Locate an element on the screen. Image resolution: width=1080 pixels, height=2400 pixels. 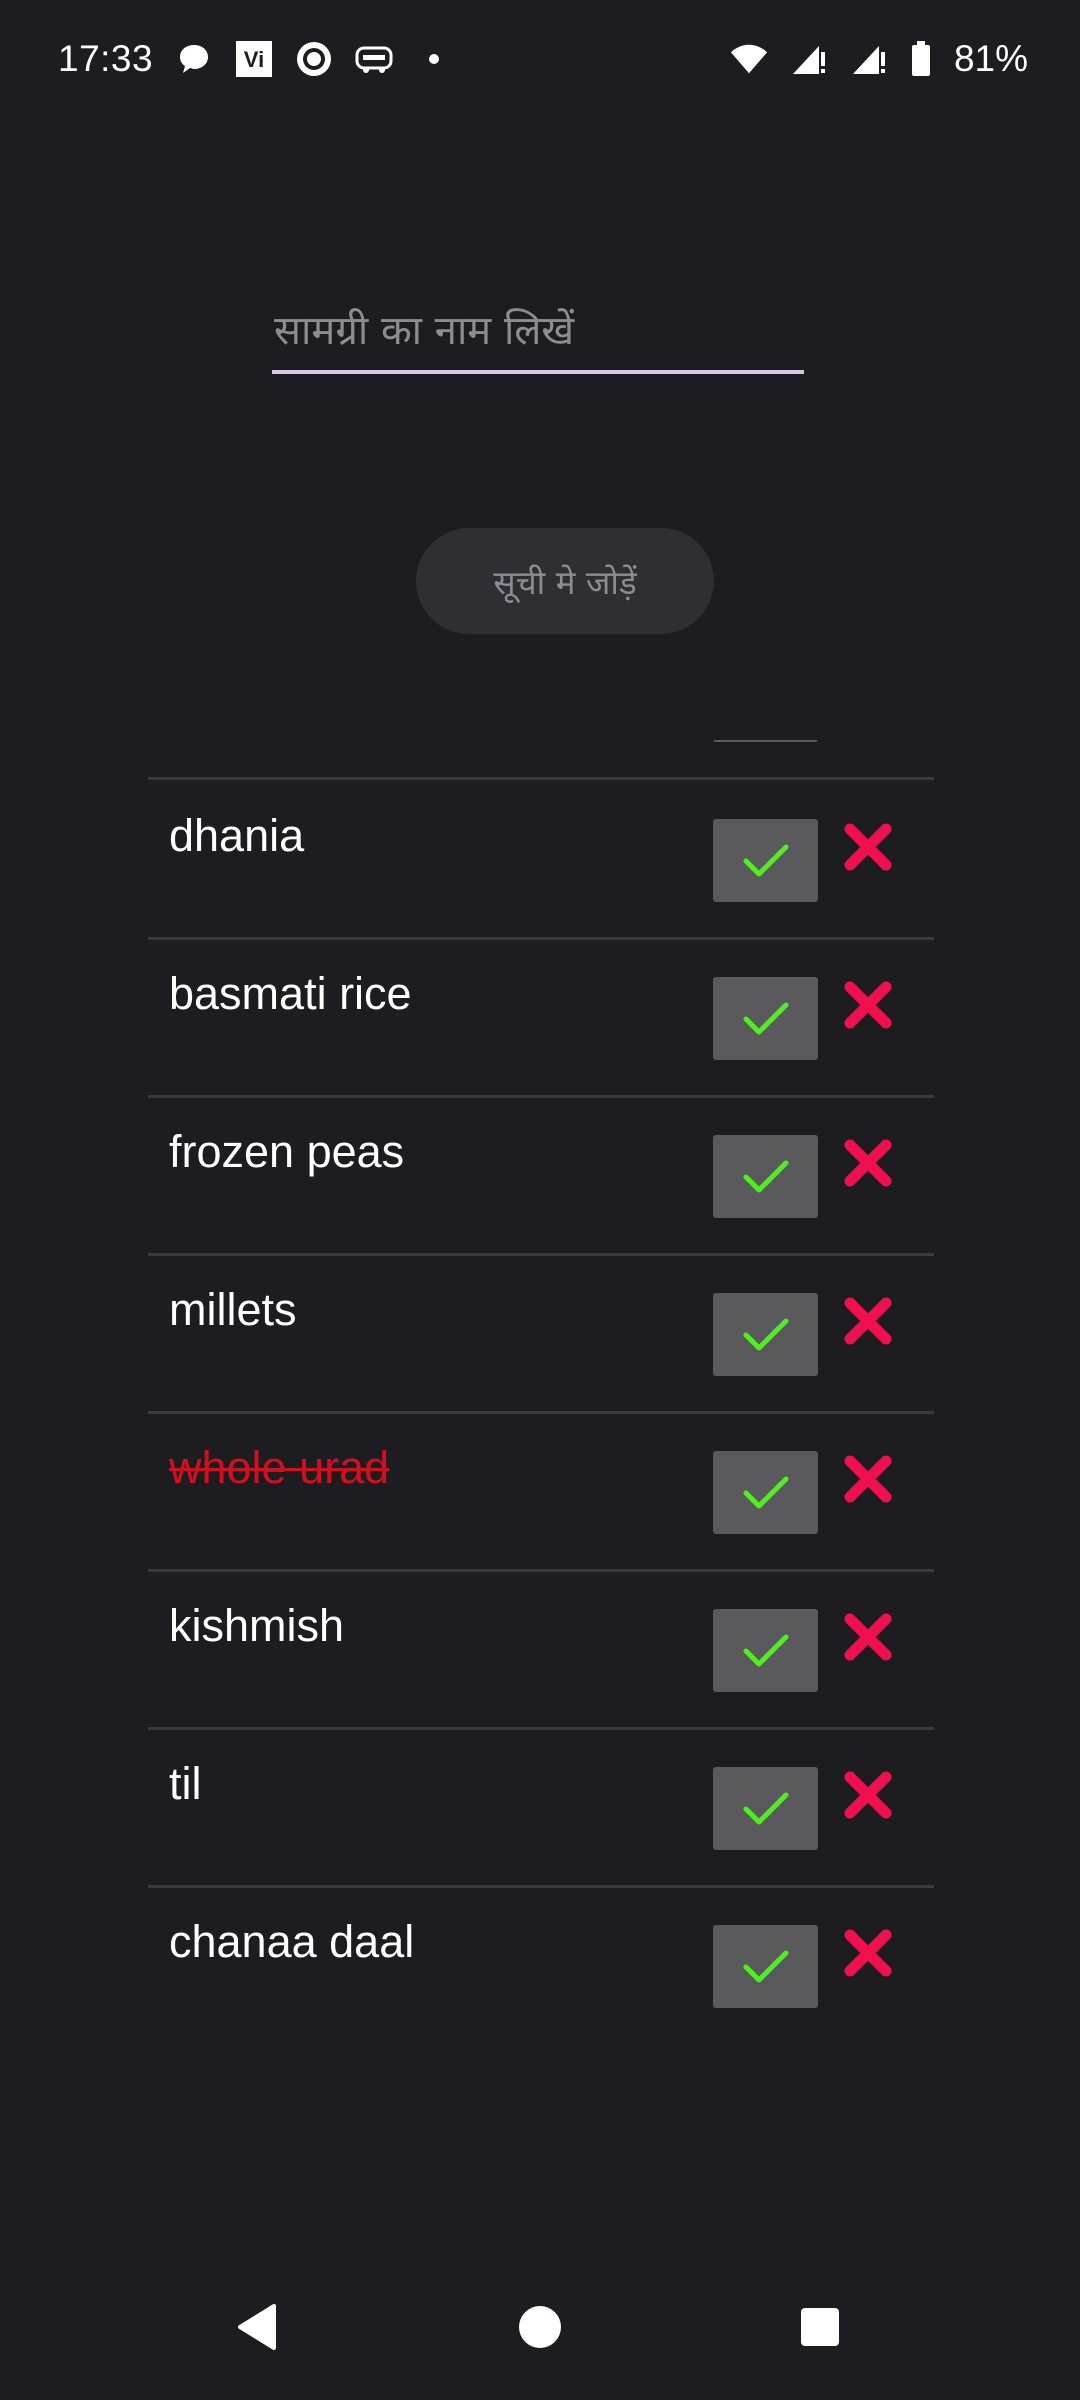
list-item: basmati rice is located at coordinates (541, 1019).